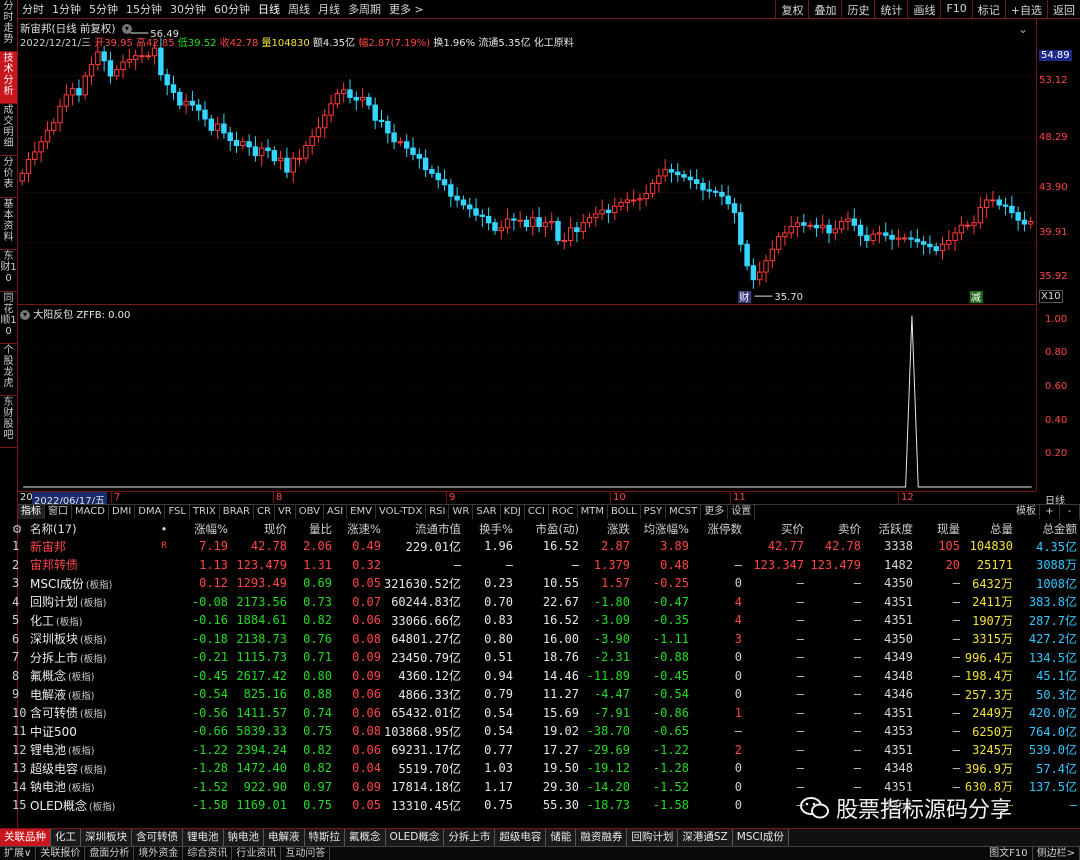 This screenshot has height=860, width=1080. Describe the element at coordinates (487, 529) in the screenshot. I see `column-header: 换手%` at that location.